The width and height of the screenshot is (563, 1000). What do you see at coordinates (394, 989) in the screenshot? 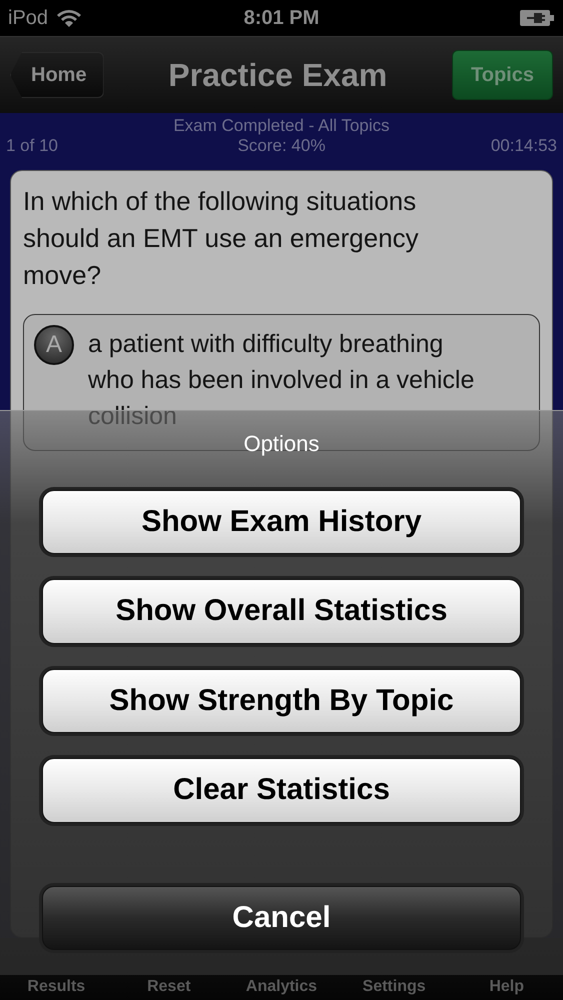
I see `tab-item: Settings` at bounding box center [394, 989].